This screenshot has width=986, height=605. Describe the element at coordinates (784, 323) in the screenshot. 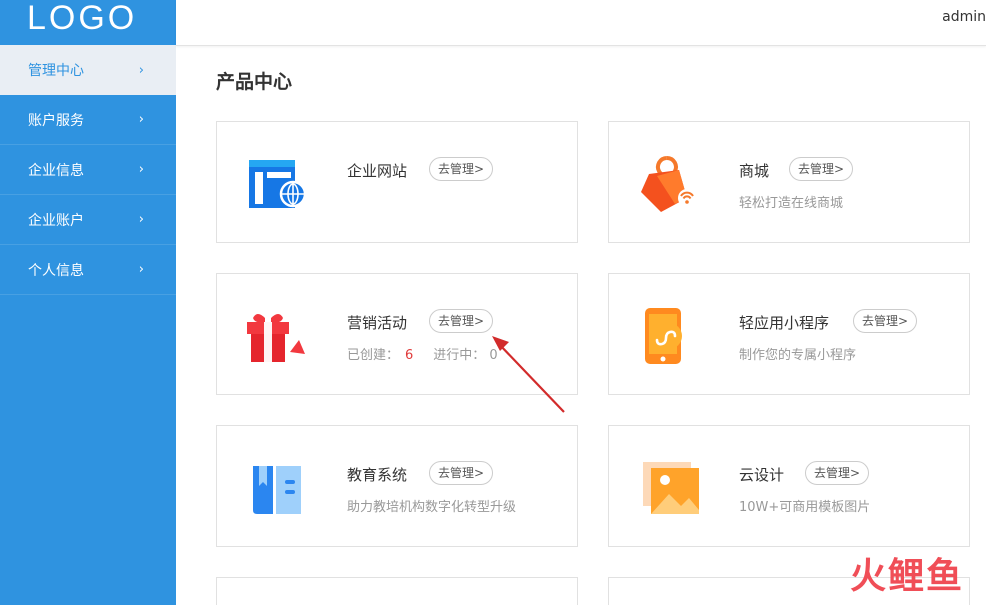

I see `product-name: 轻应用小程序` at that location.